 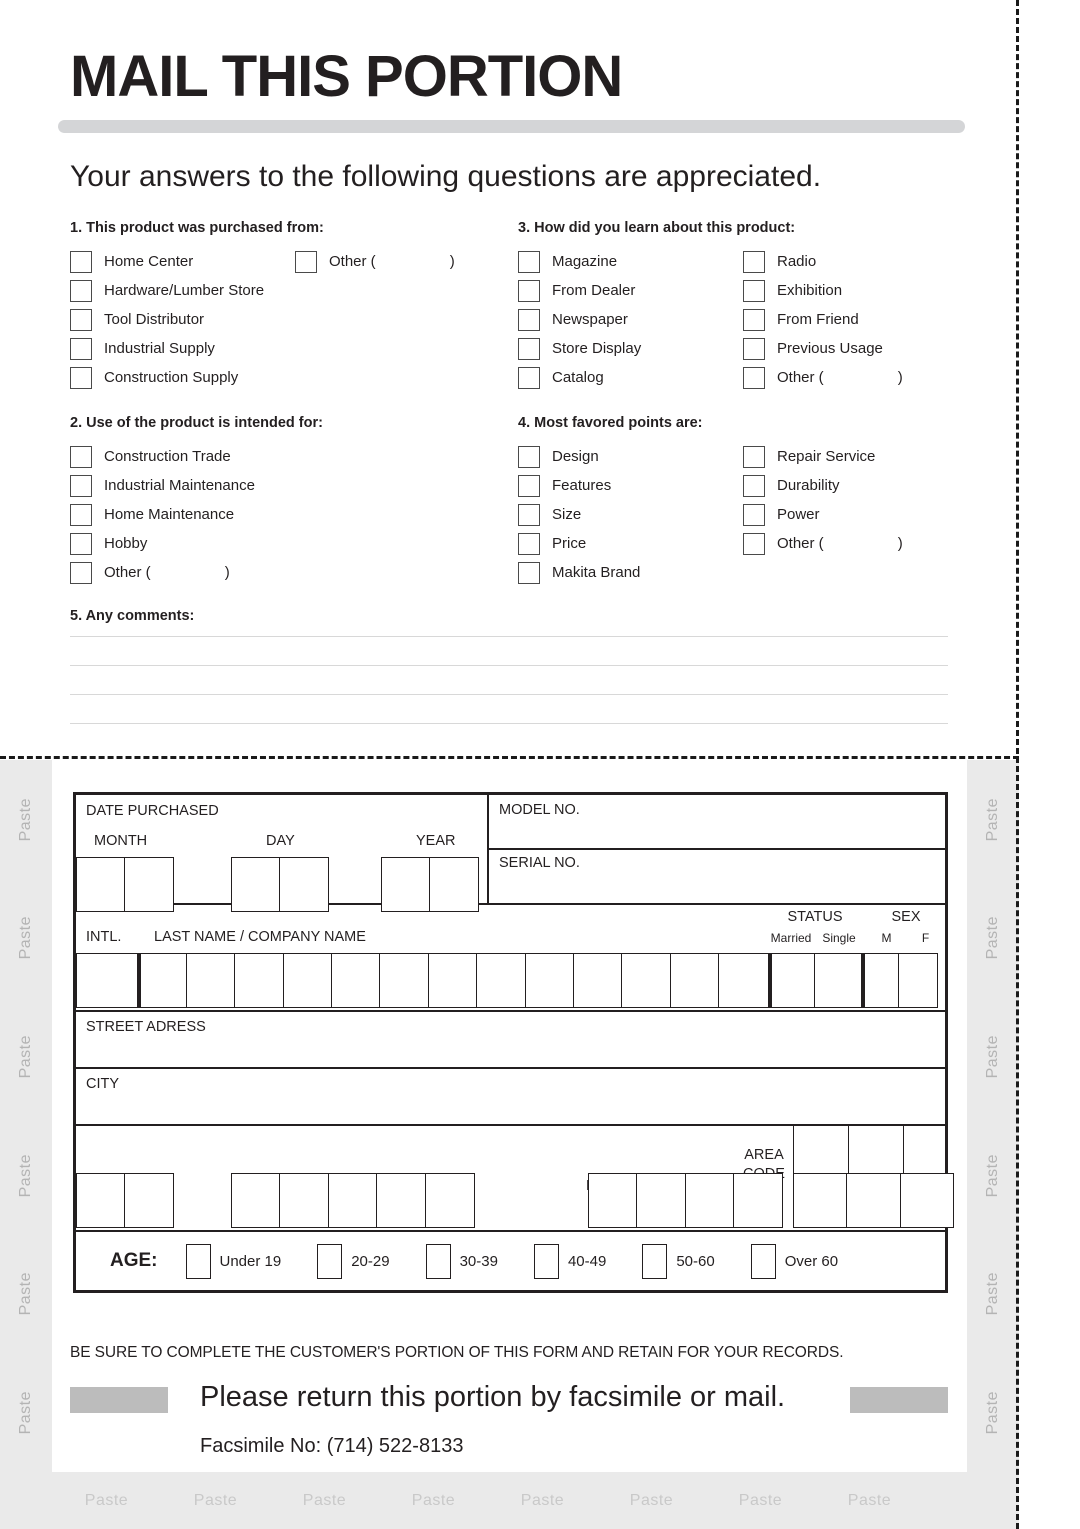 What do you see at coordinates (823, 485) in the screenshot?
I see `option-durability: Durability` at bounding box center [823, 485].